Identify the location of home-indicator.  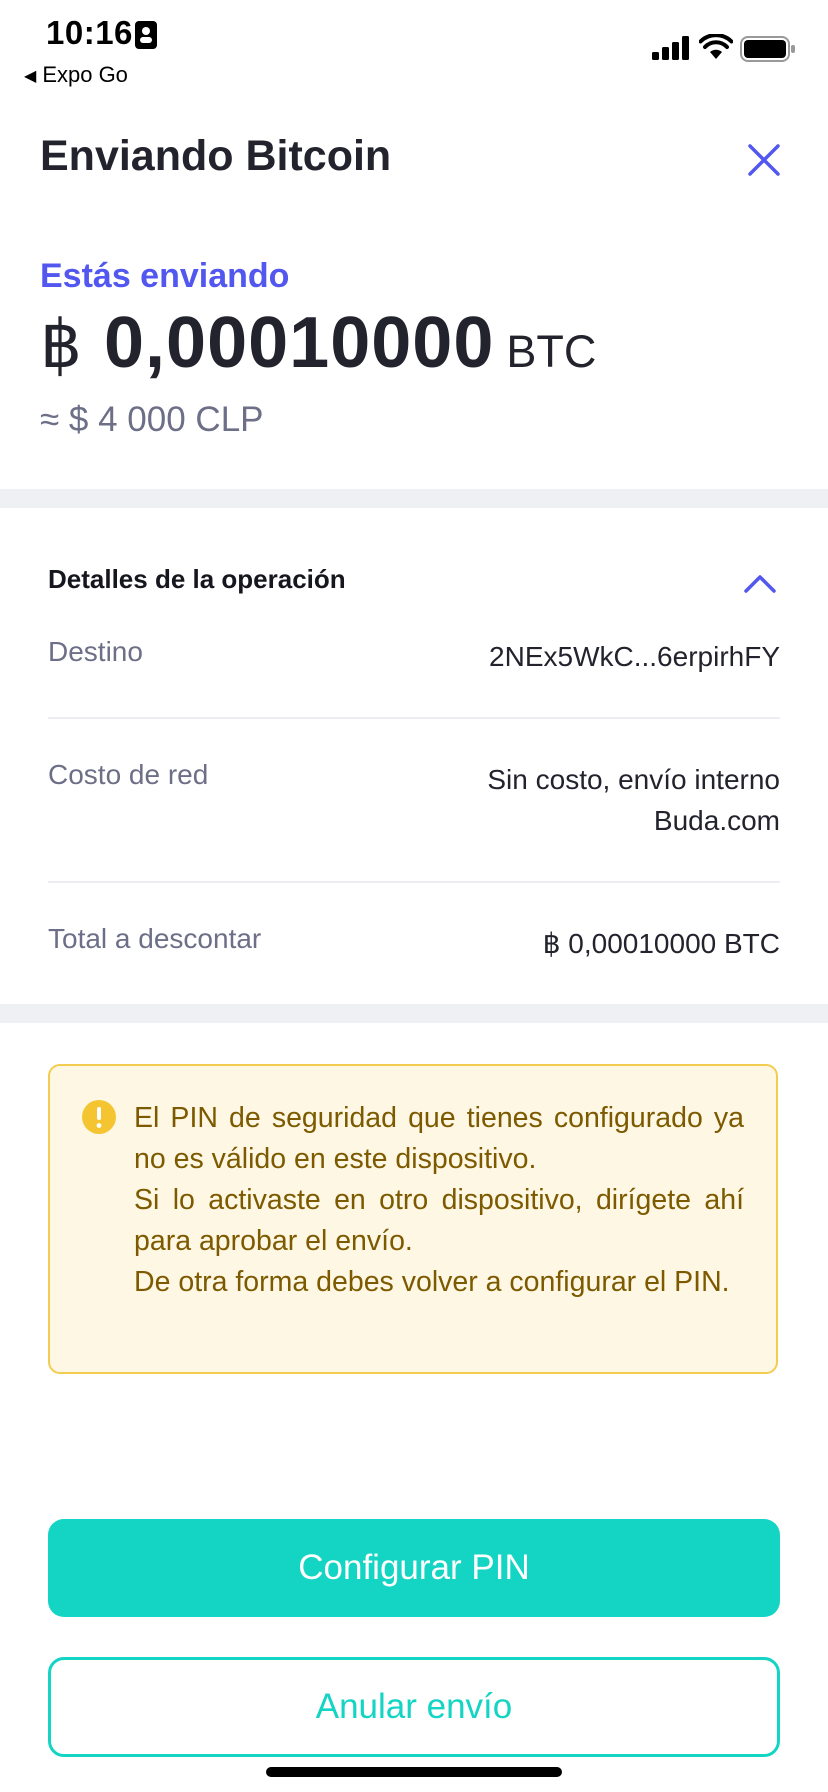
(414, 1772).